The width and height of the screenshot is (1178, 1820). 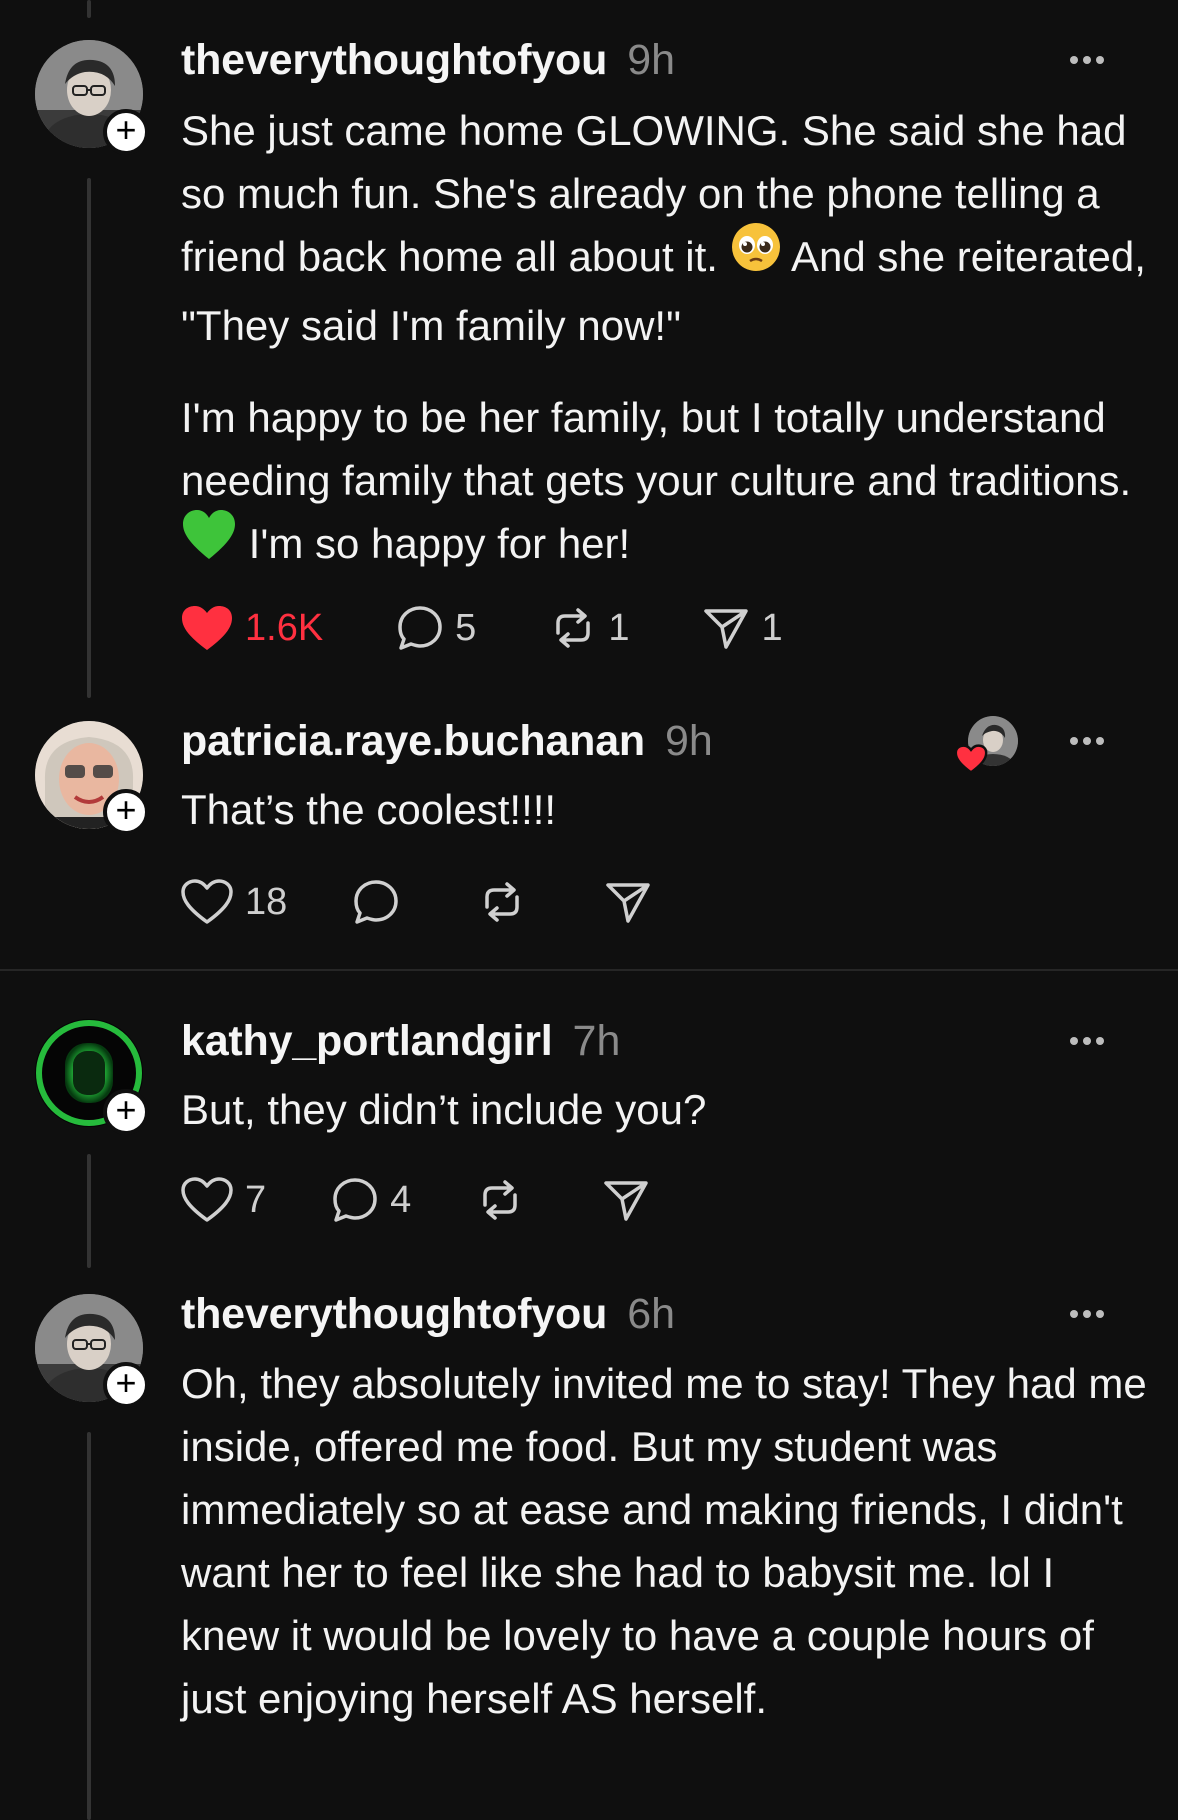 I want to click on post-body: But, they didn’t include you?, so click(x=444, y=1109).